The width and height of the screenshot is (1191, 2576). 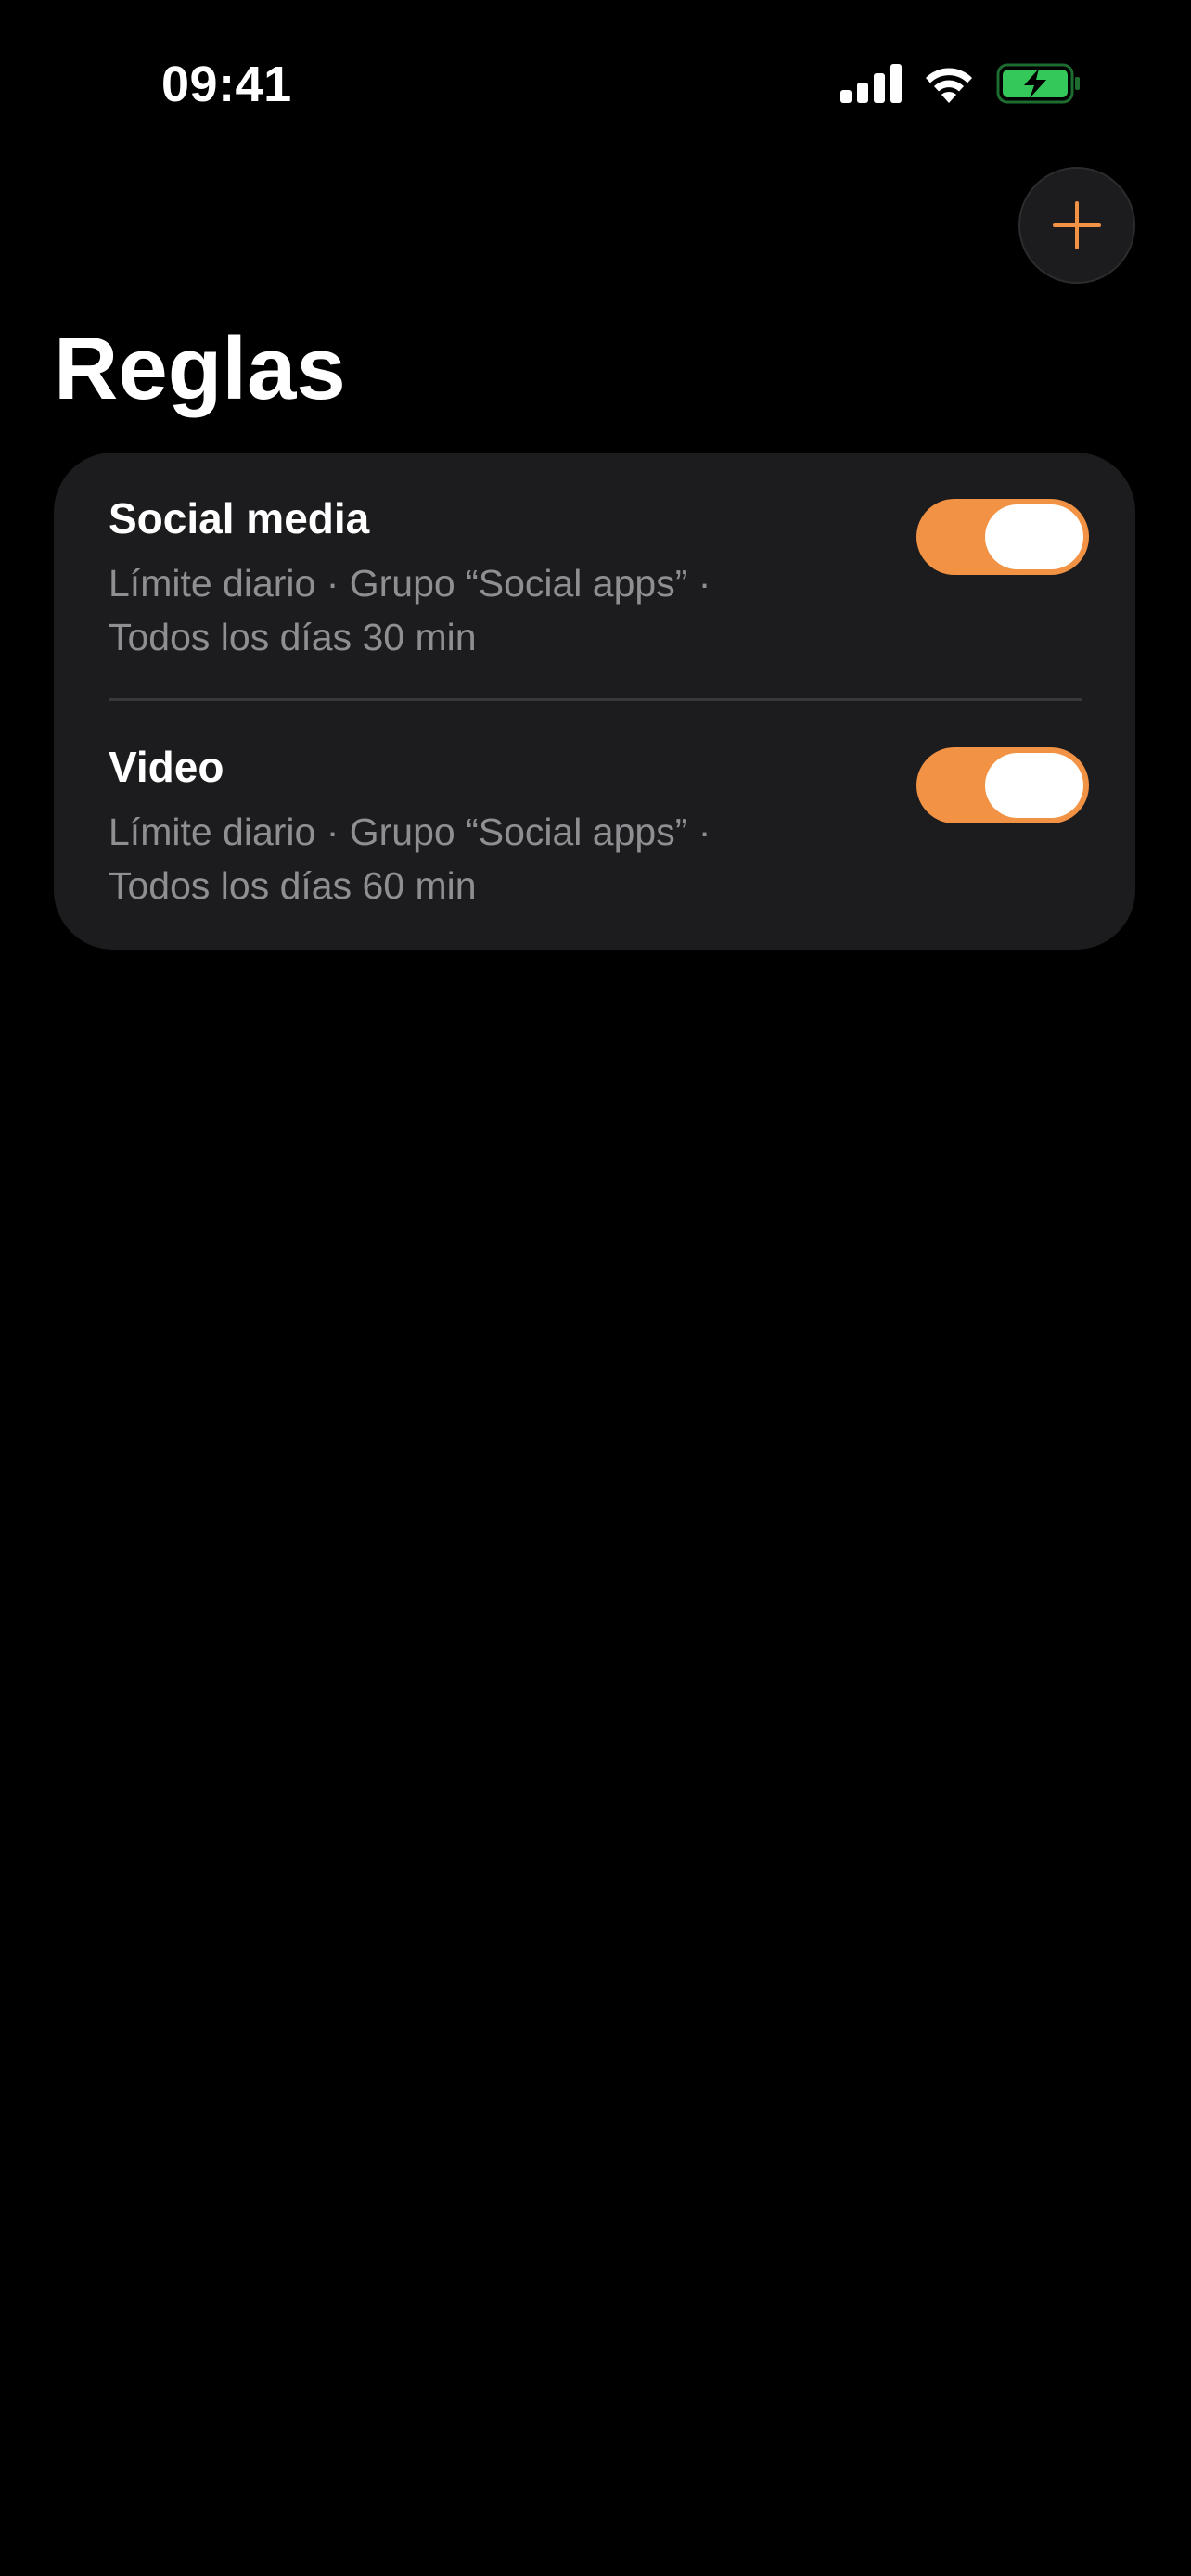 I want to click on plus-icon, so click(x=1077, y=225).